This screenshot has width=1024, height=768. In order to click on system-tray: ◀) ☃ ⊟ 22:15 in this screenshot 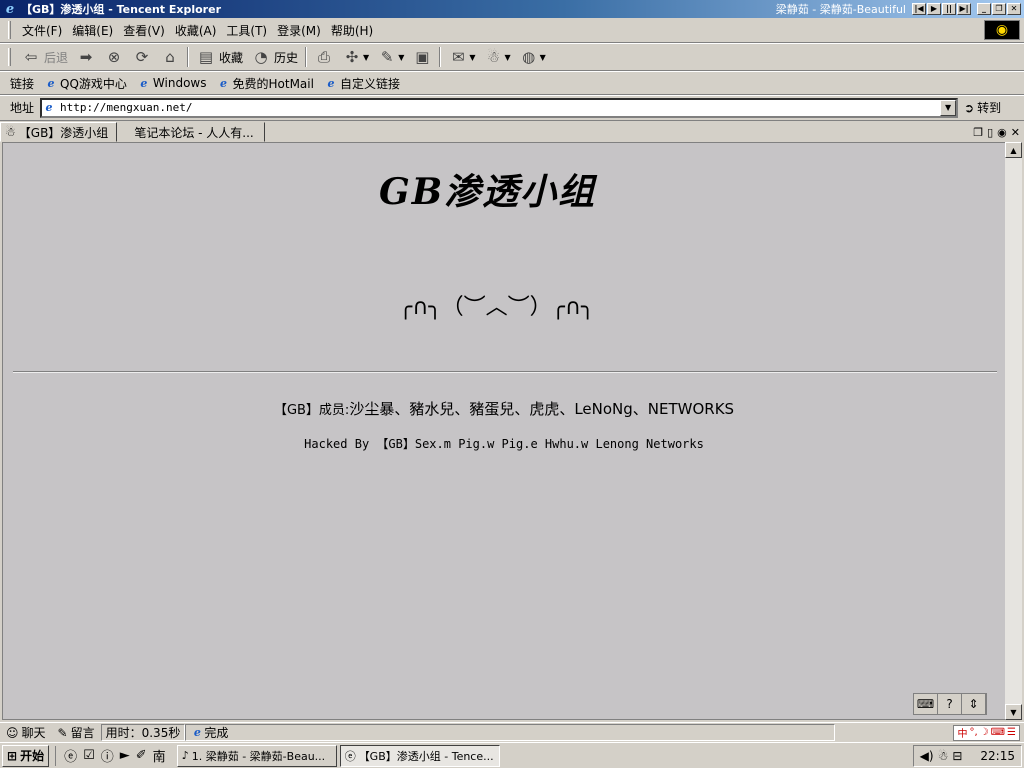, I will do `click(967, 755)`.